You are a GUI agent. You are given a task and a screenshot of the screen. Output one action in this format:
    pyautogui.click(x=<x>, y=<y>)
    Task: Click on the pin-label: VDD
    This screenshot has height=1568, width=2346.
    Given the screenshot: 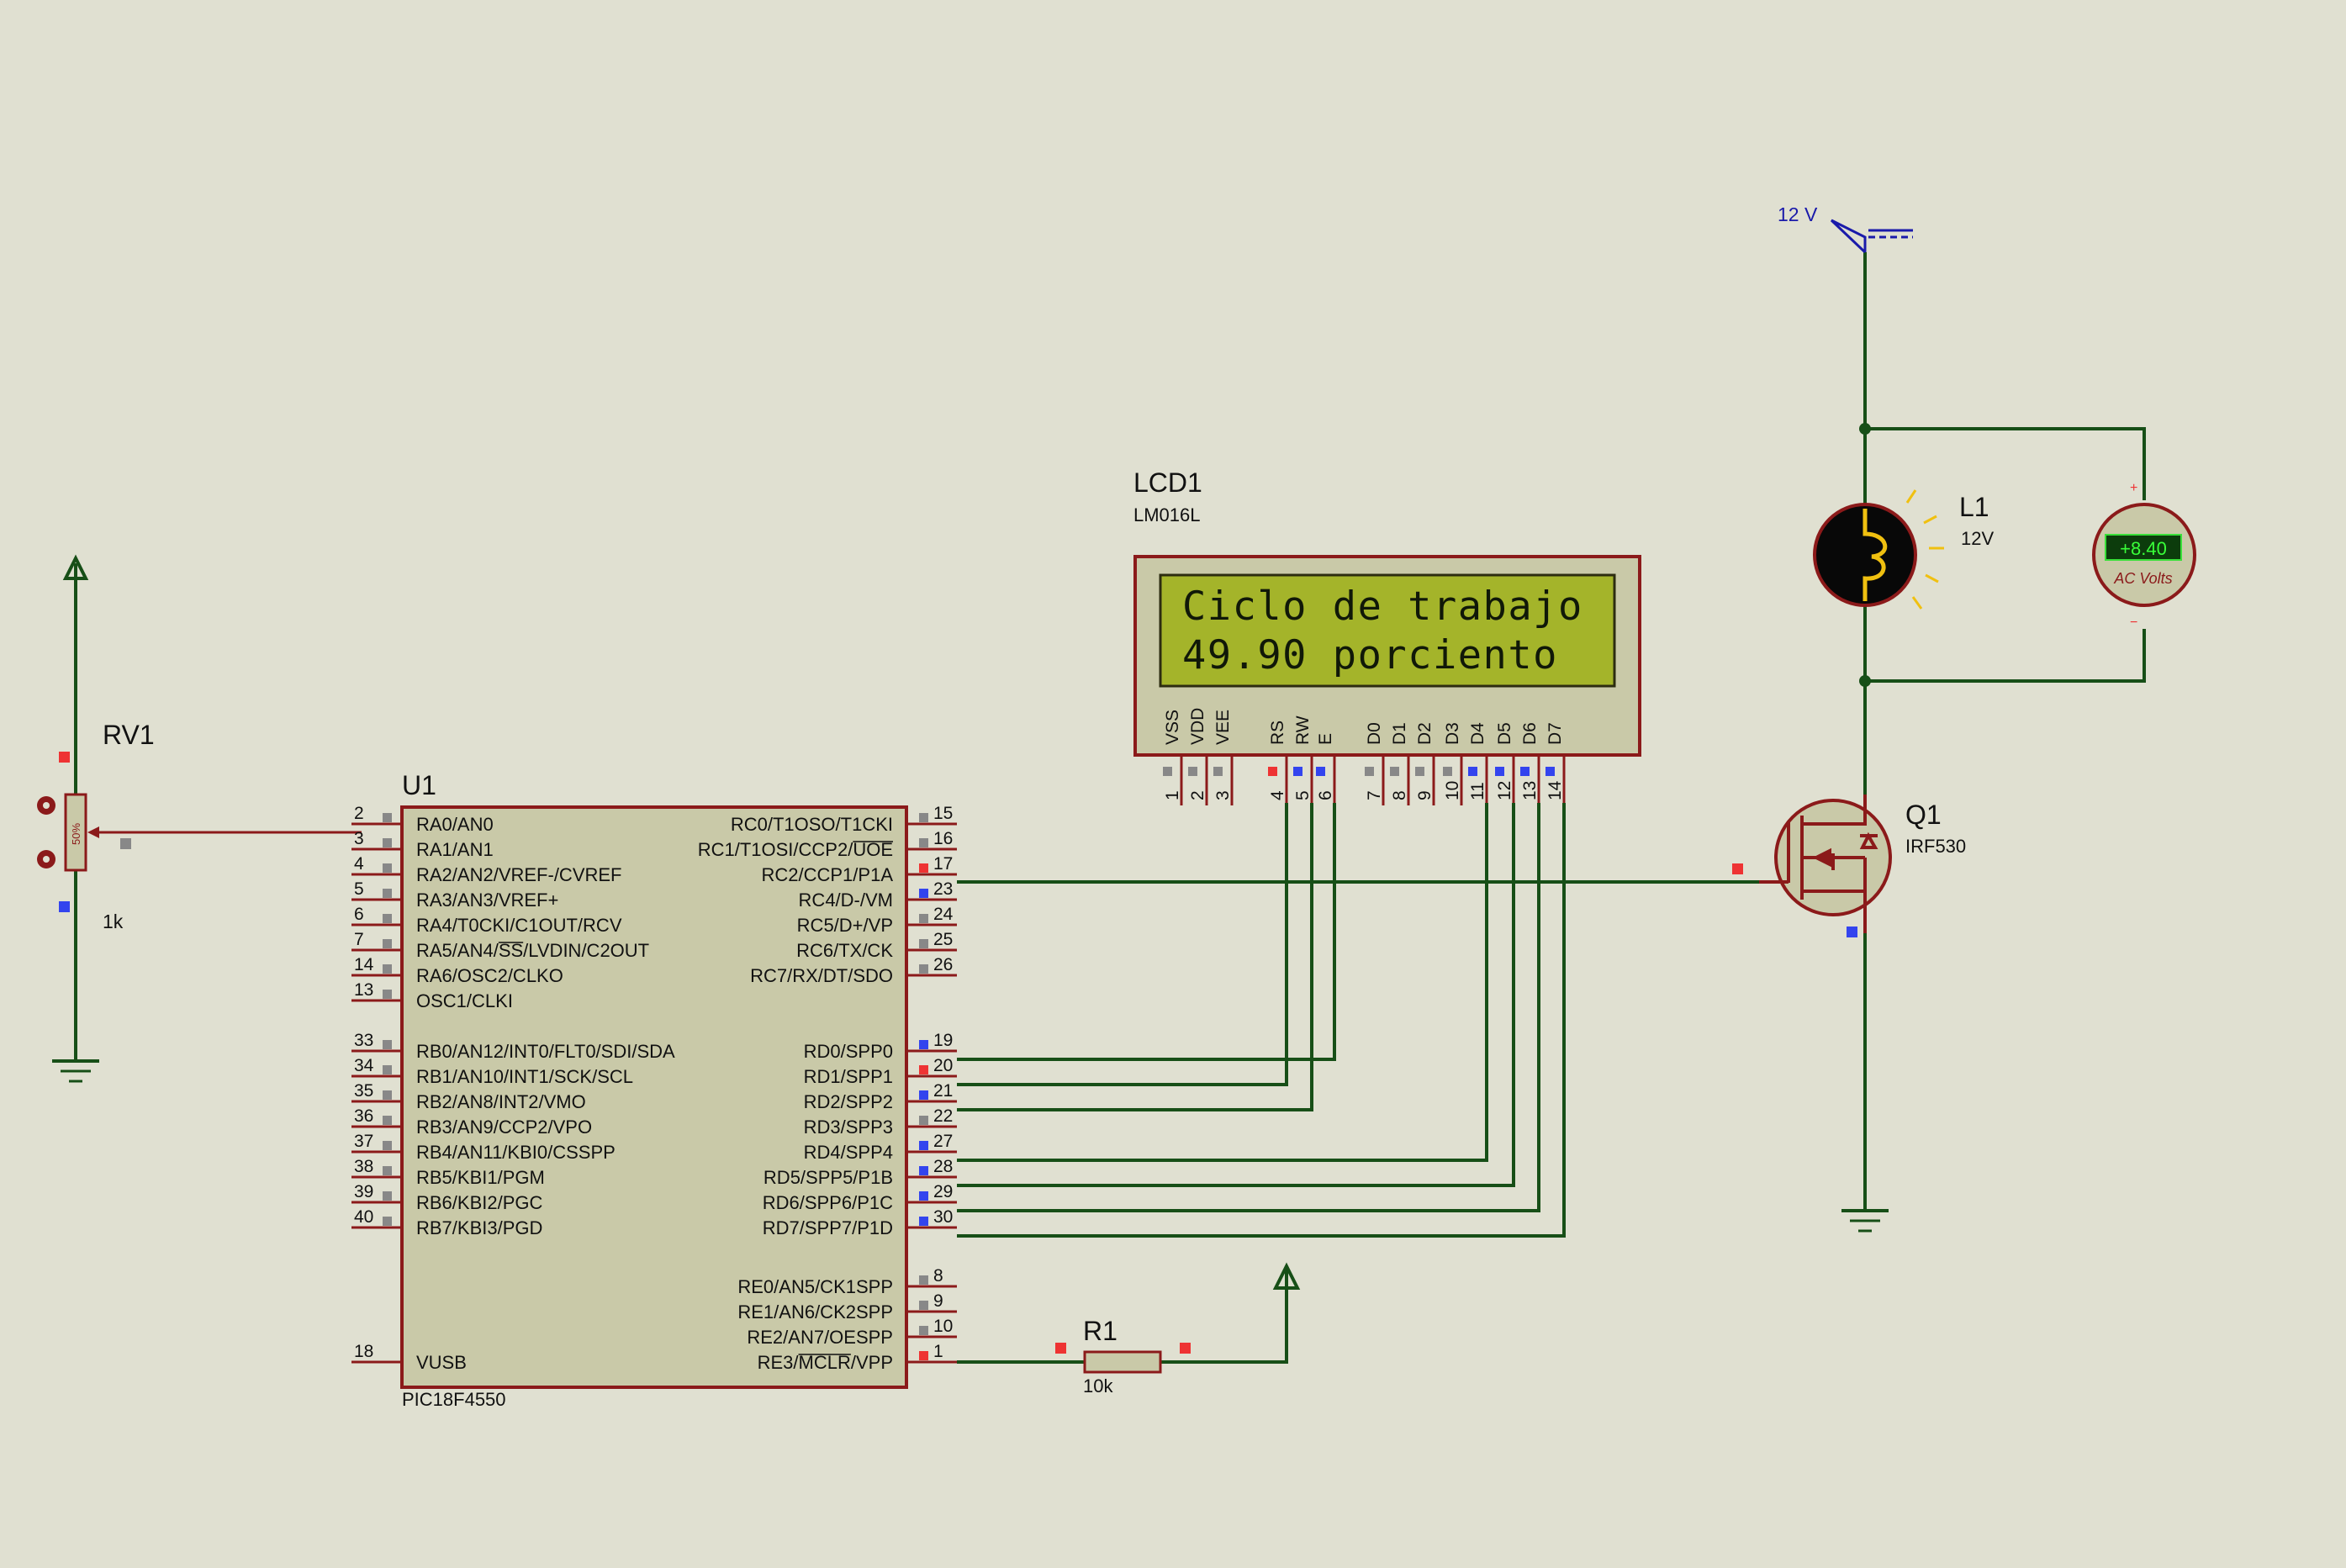 What is the action you would take?
    pyautogui.click(x=1197, y=726)
    